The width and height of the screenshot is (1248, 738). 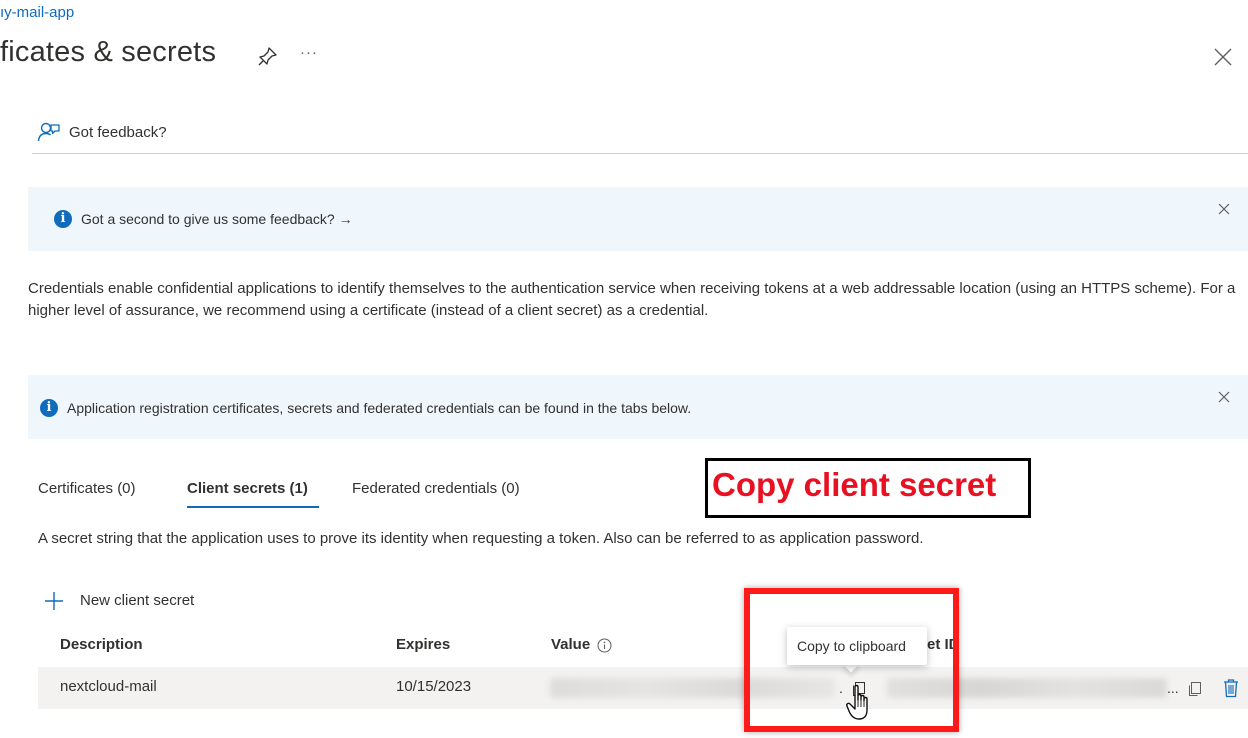 What do you see at coordinates (108, 52) in the screenshot?
I see `page-title: ficates & secrets` at bounding box center [108, 52].